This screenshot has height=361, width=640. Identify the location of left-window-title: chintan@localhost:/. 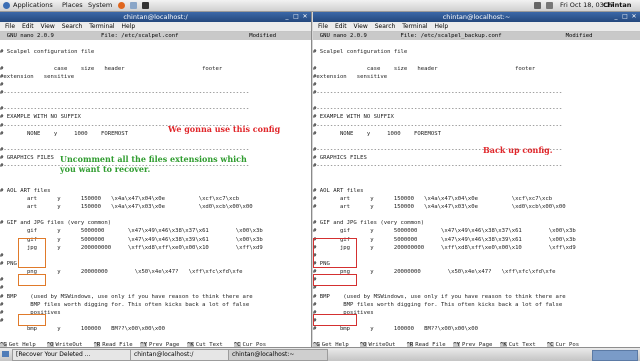
(155, 17).